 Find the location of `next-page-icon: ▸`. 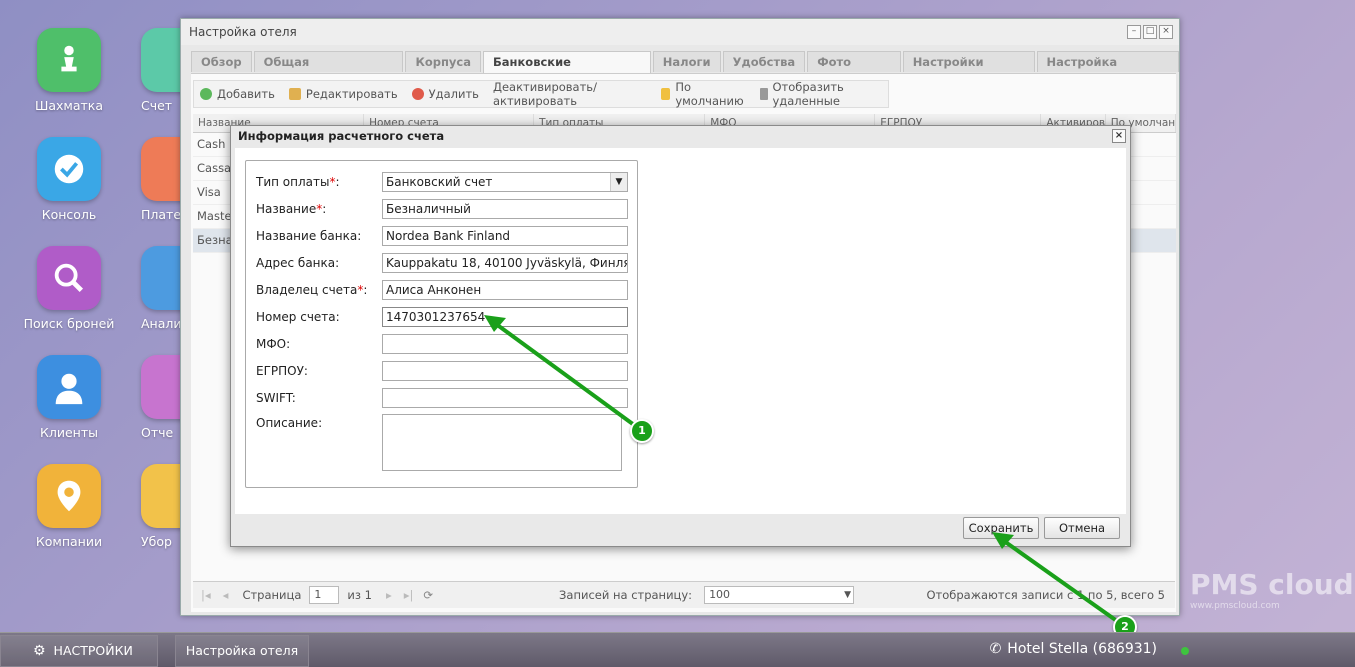

next-page-icon: ▸ is located at coordinates (389, 595).